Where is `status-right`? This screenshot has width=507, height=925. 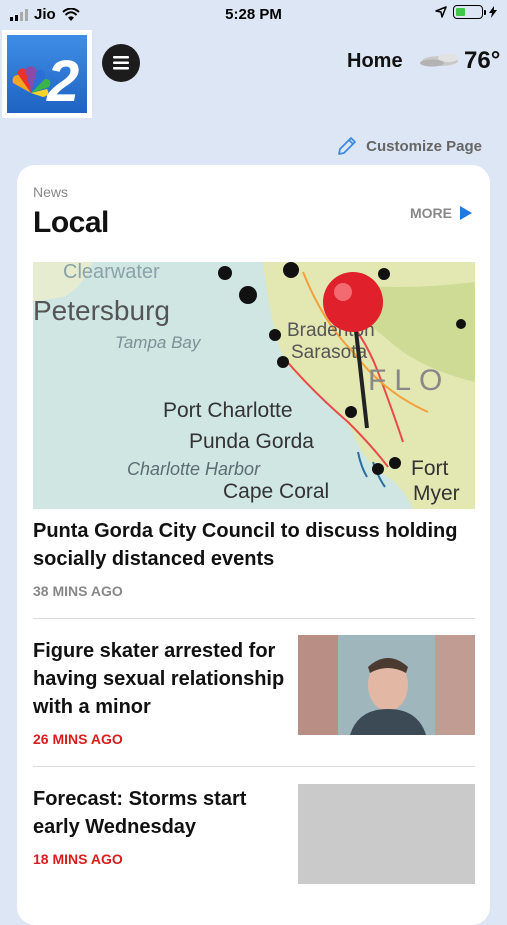 status-right is located at coordinates (466, 12).